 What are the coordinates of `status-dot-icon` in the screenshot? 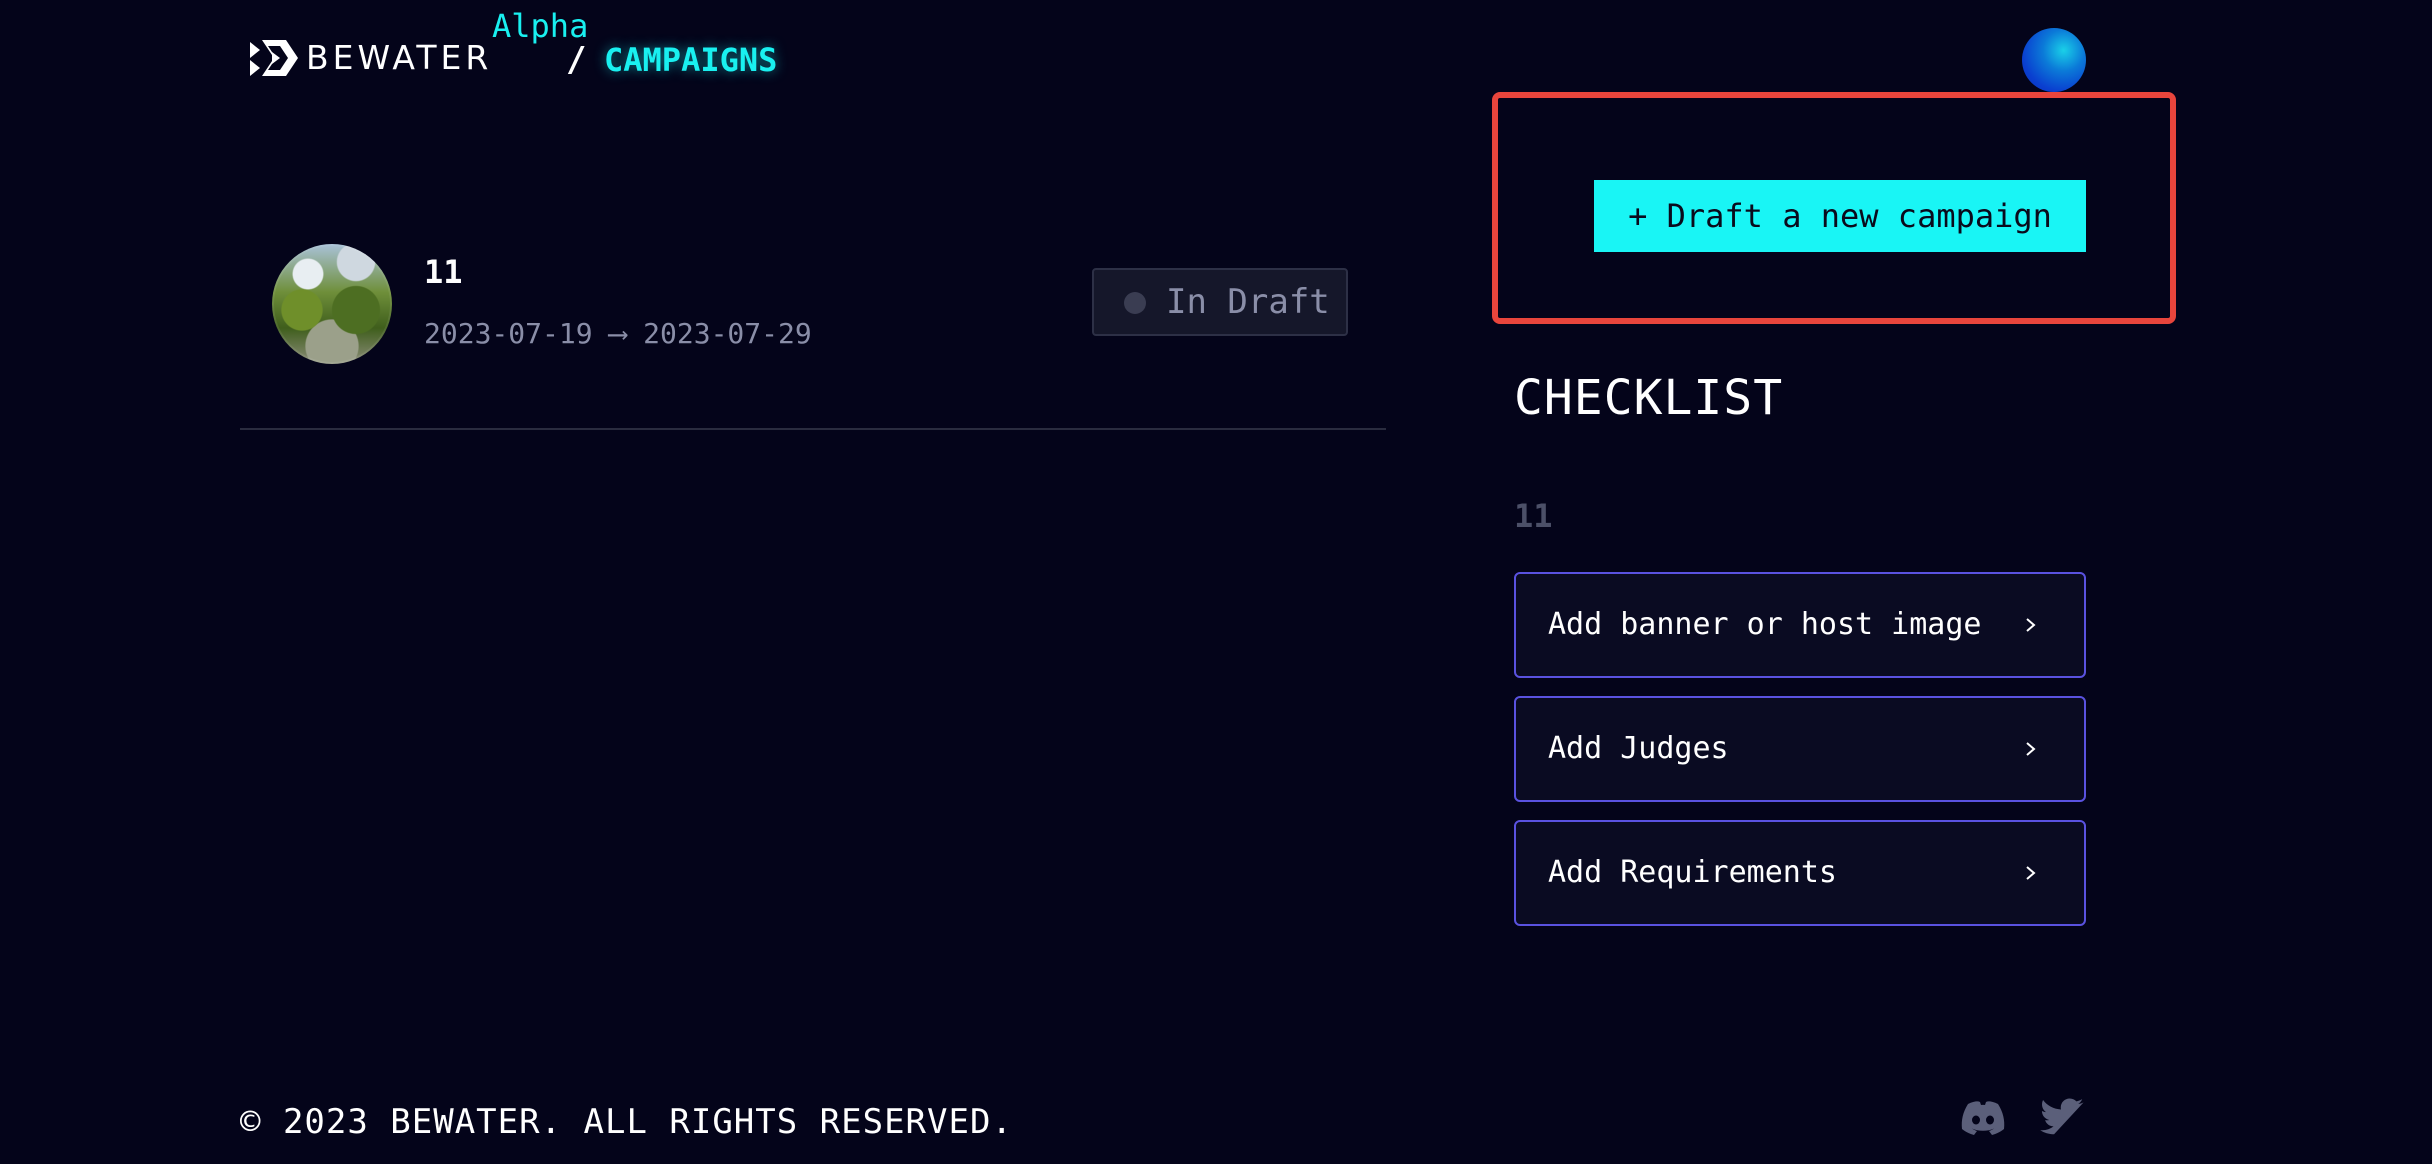 It's located at (1135, 303).